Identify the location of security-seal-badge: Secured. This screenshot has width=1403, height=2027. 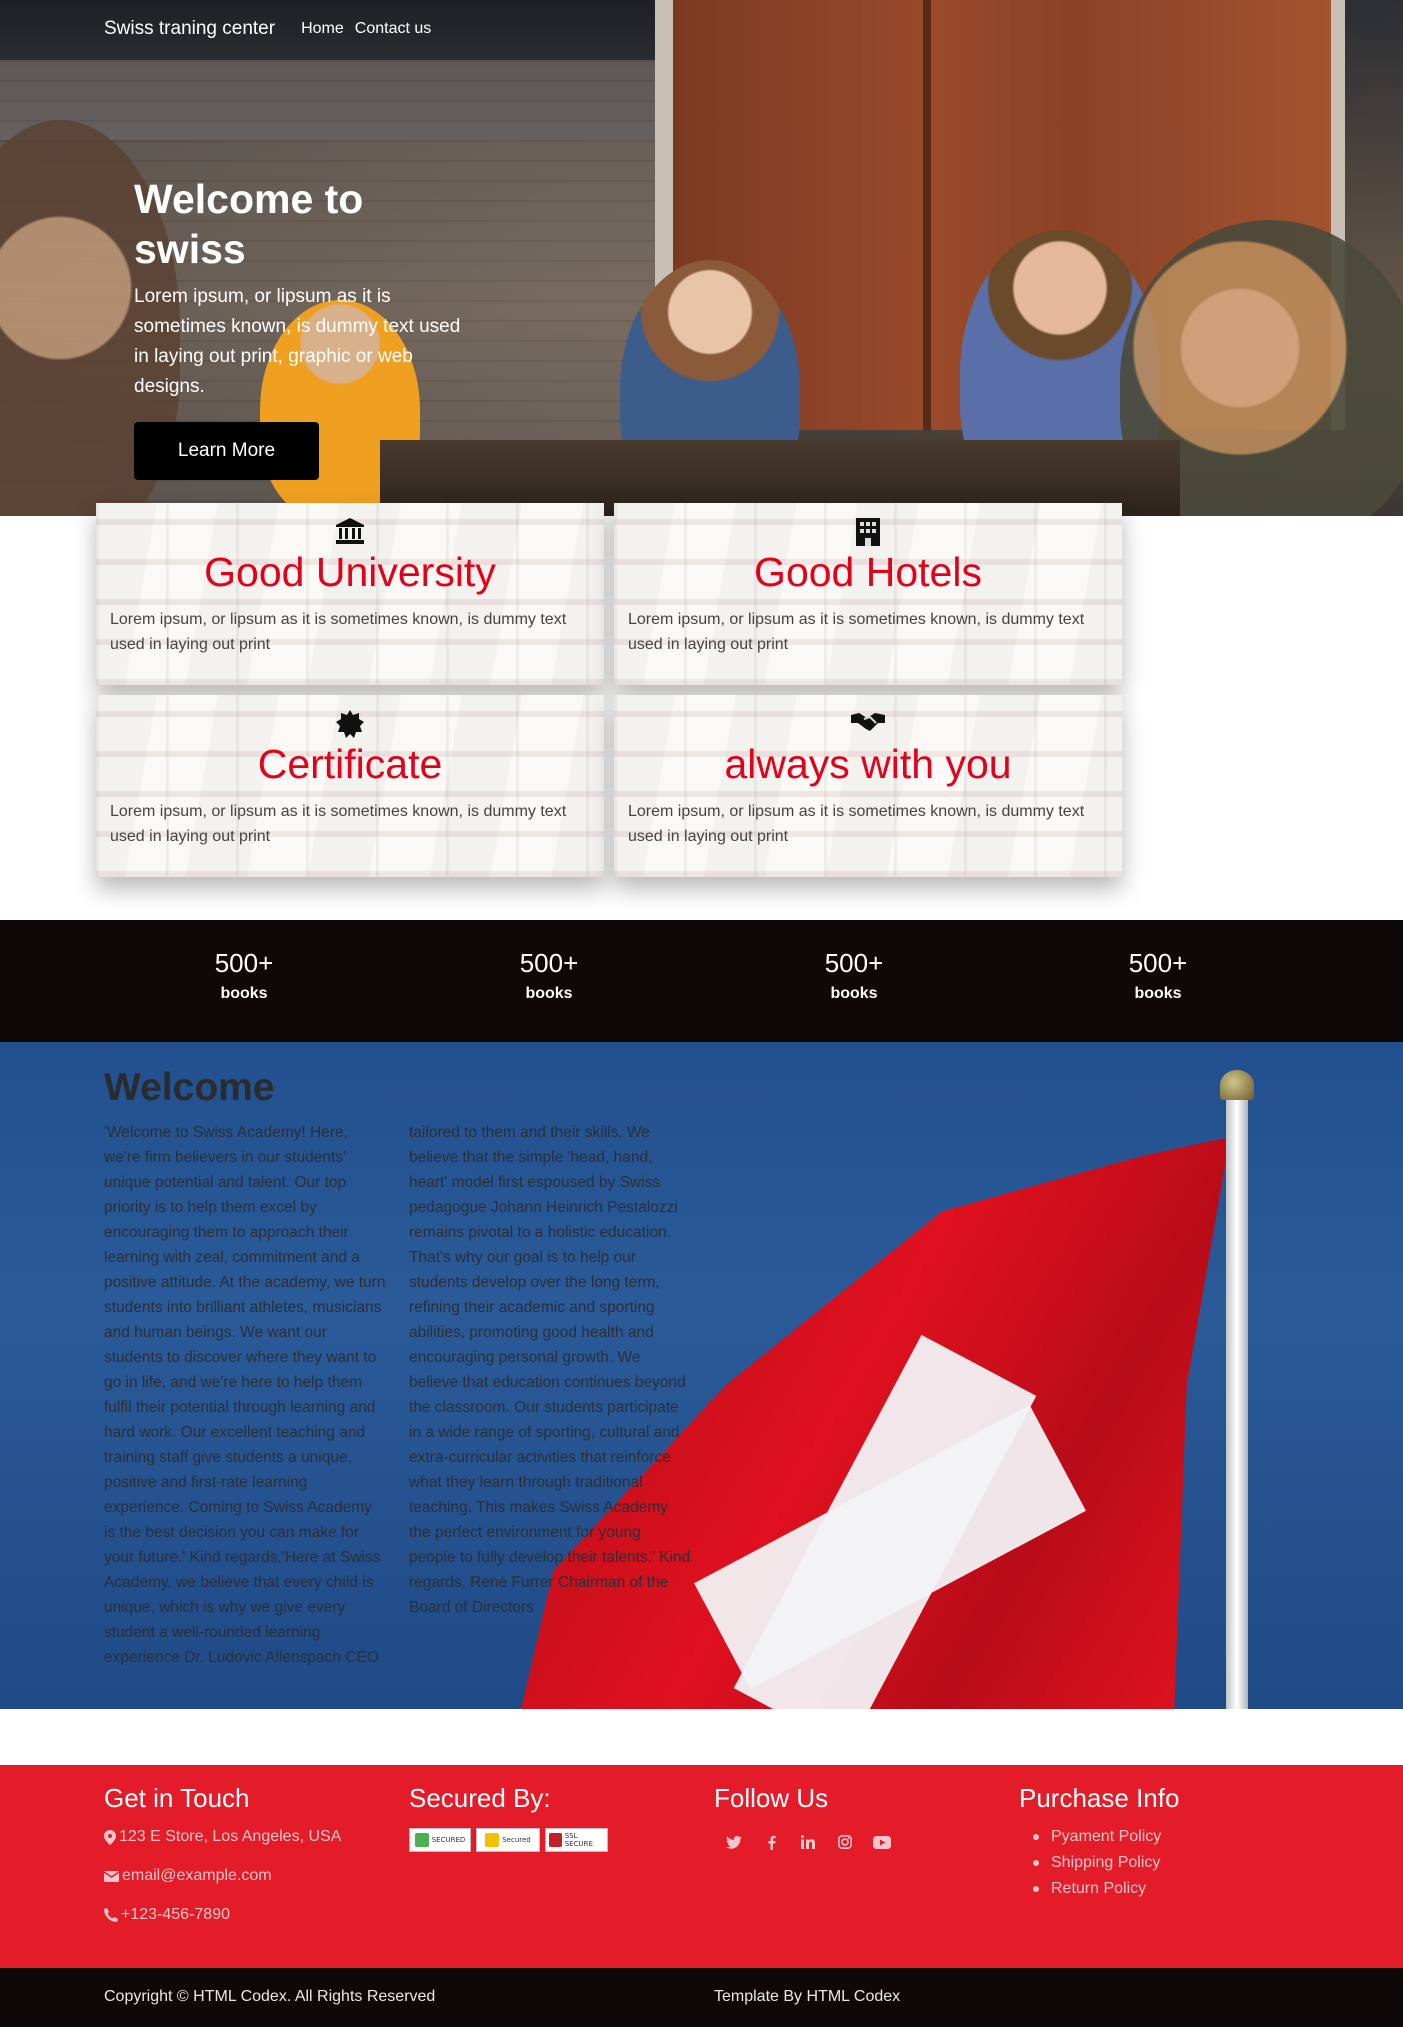
(508, 1840).